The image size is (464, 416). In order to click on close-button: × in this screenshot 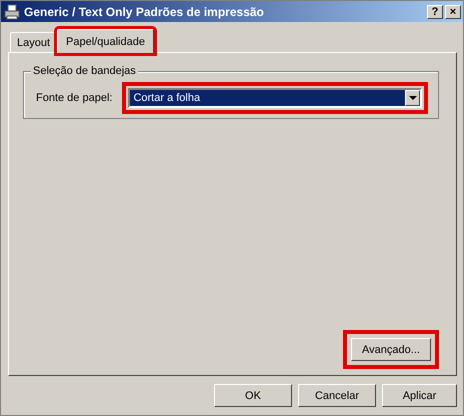, I will do `click(453, 11)`.